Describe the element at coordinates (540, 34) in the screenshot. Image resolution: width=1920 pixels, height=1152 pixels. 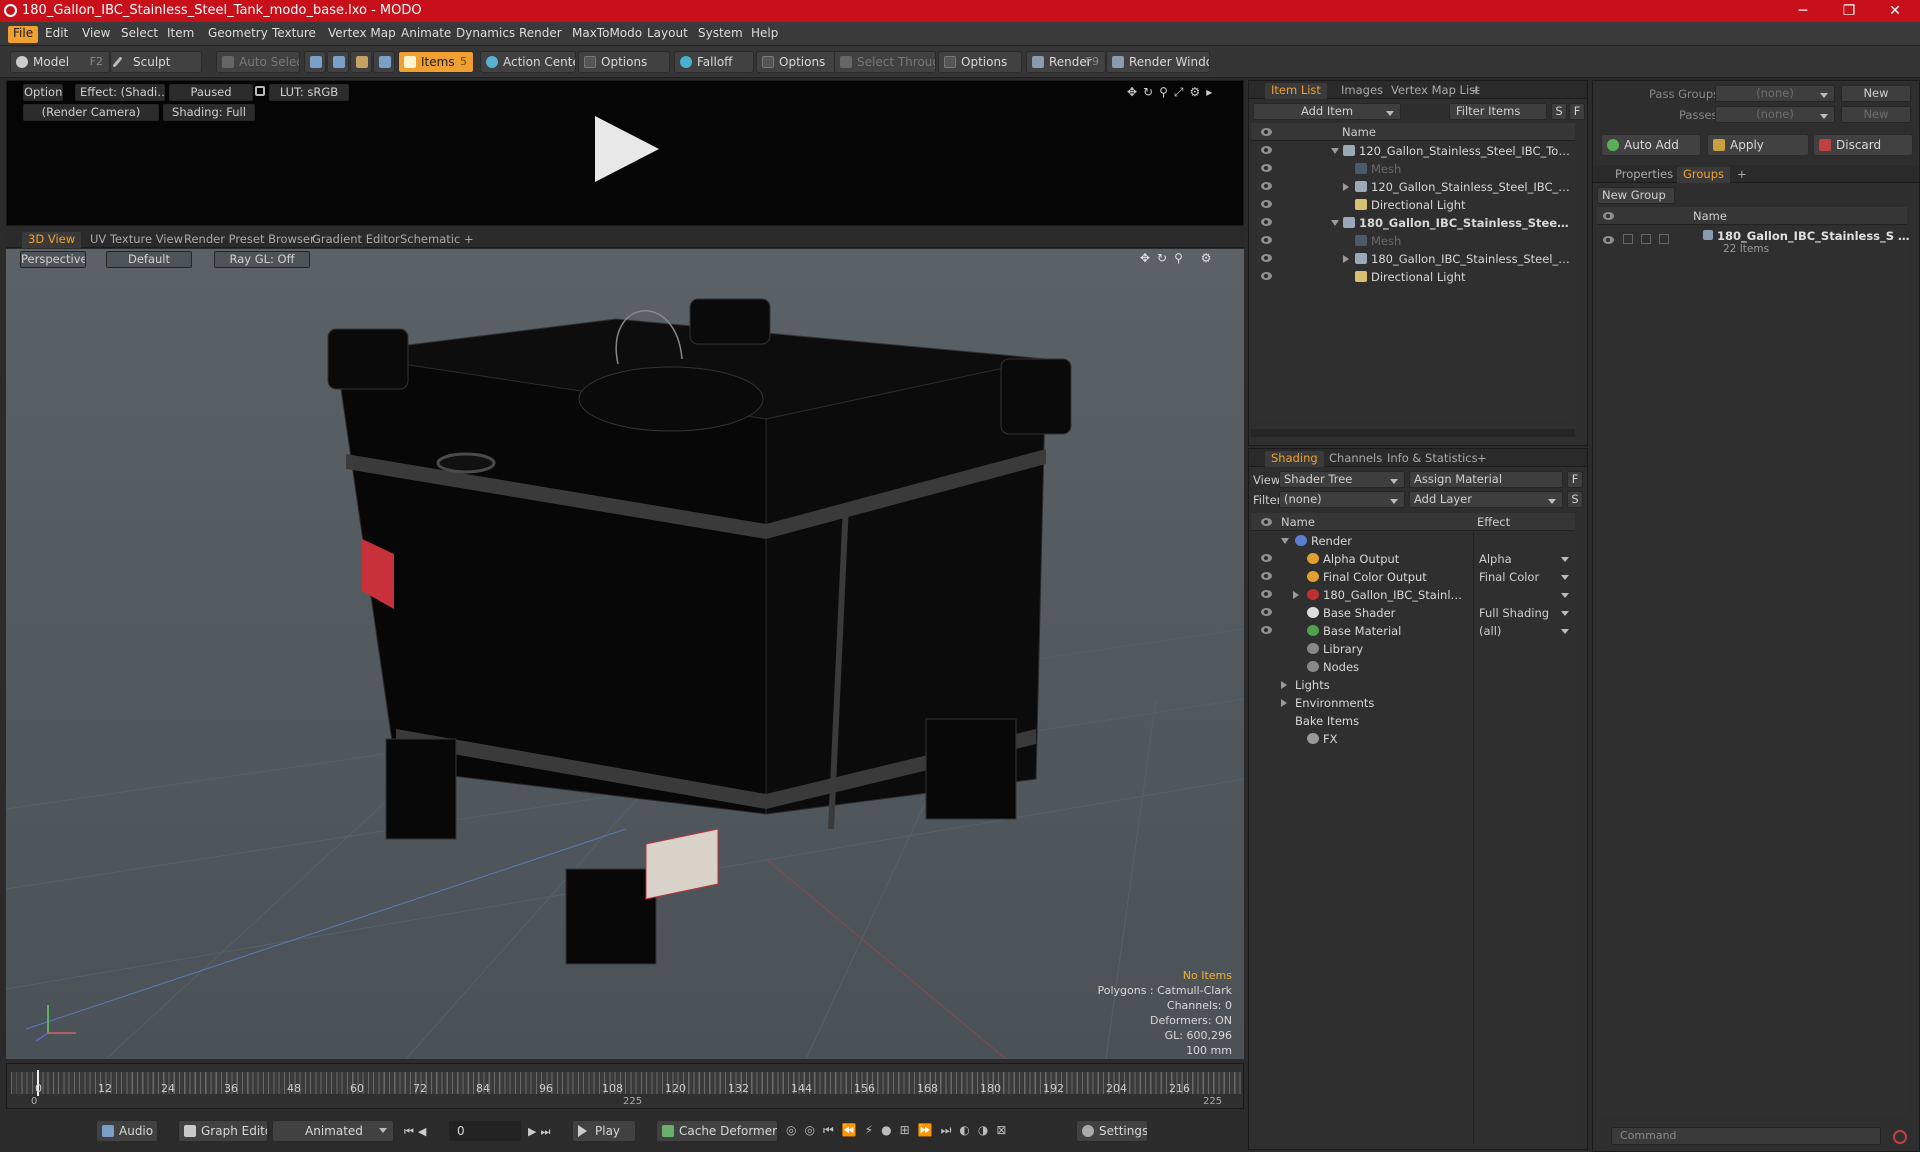
I see `menu-render: Render` at that location.